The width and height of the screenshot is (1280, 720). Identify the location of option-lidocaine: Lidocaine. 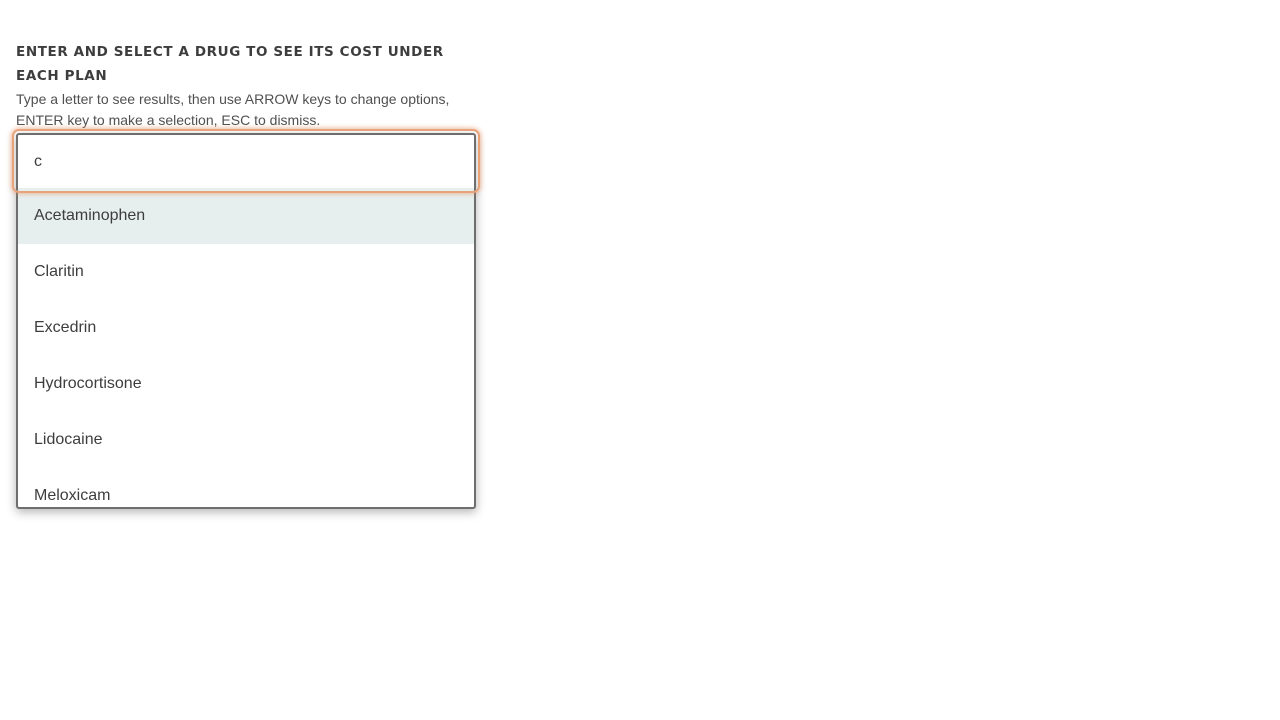
(246, 440).